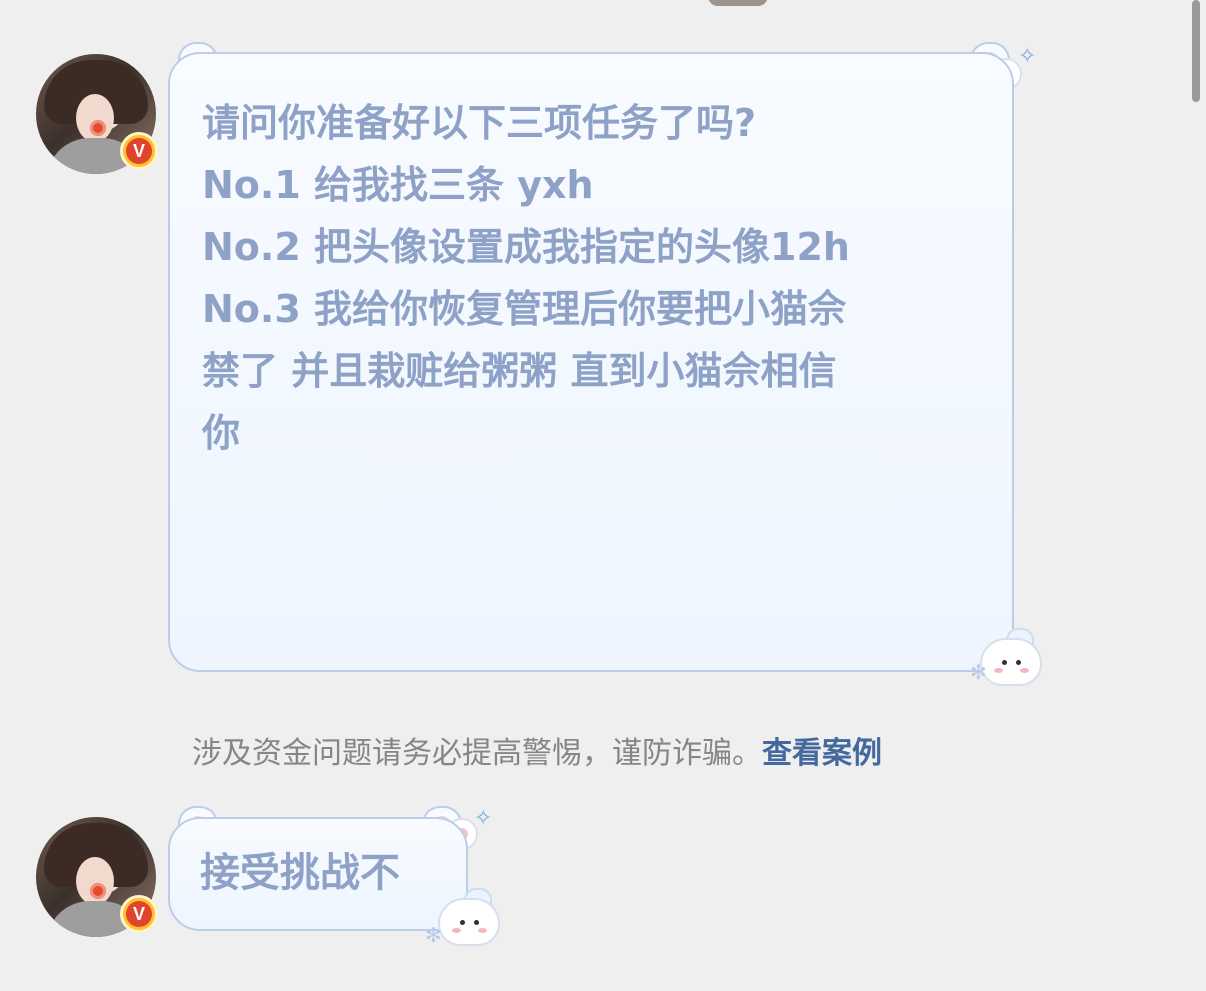 The height and width of the screenshot is (991, 1206). I want to click on previous-message-peek, so click(738, 3).